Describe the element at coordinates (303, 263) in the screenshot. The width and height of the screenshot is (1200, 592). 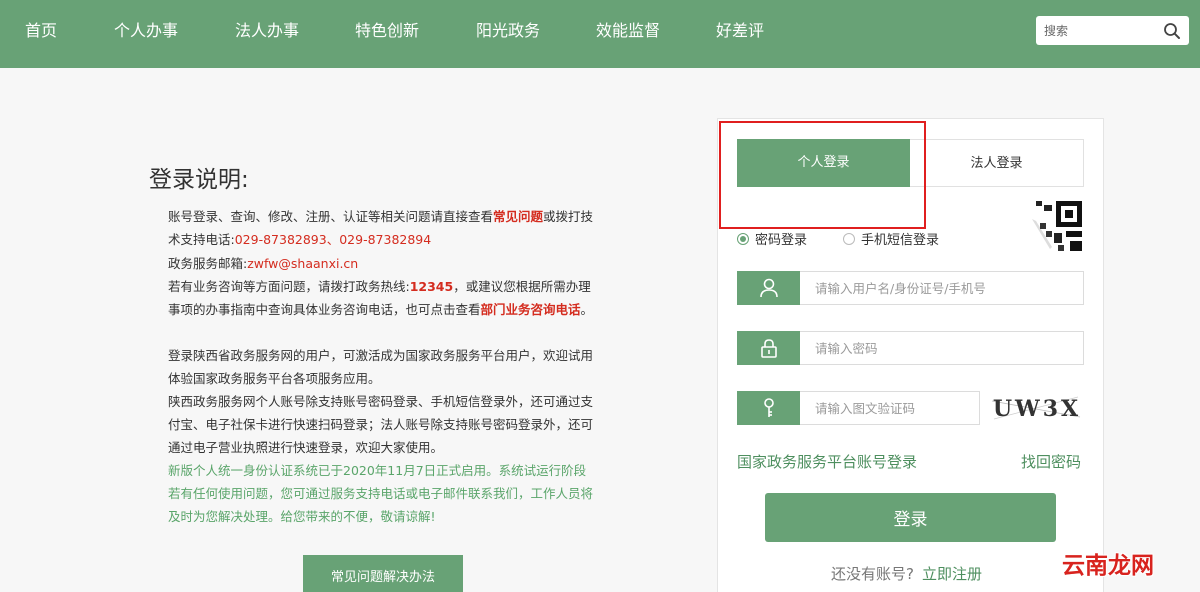
I see `support-email: zwfw@shaanxi.cn` at that location.